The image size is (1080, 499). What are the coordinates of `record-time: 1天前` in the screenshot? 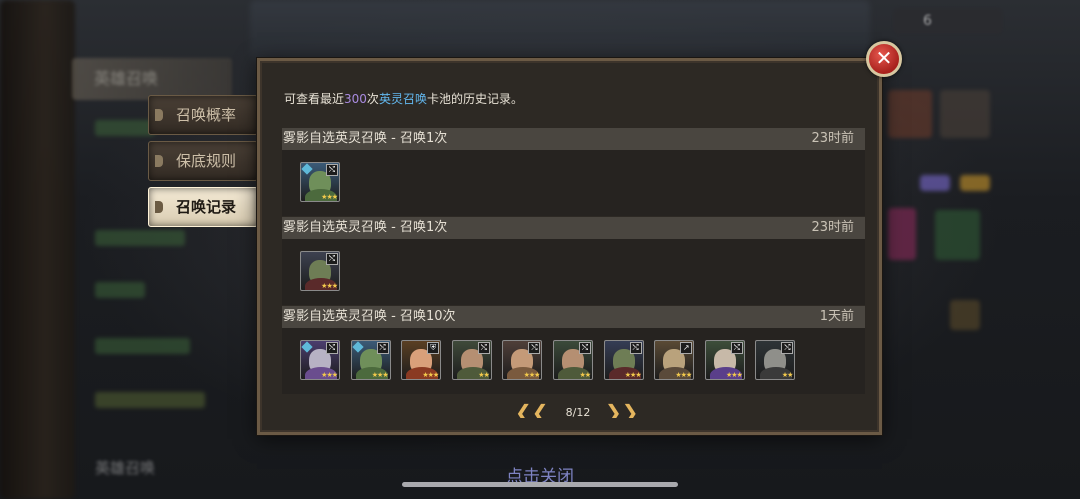 It's located at (836, 316).